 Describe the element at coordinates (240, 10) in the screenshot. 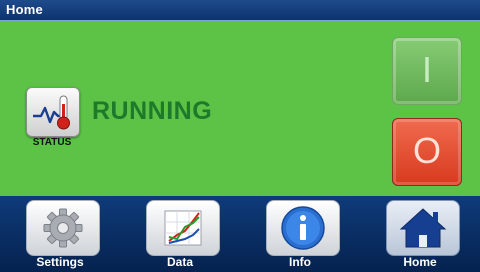

I see `title-bar: Home` at that location.